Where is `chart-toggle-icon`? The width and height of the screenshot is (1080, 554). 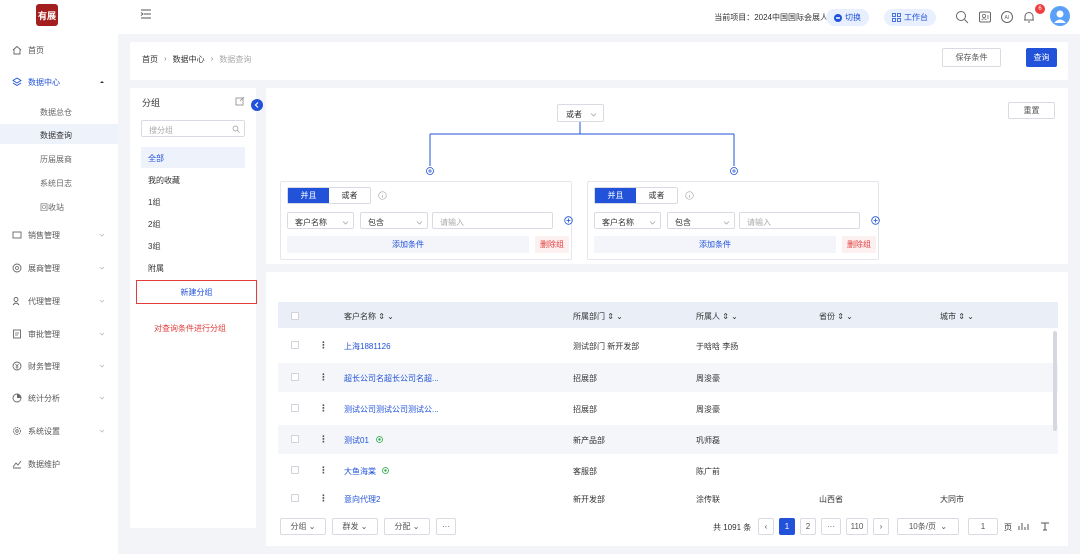
chart-toggle-icon is located at coordinates (1023, 526).